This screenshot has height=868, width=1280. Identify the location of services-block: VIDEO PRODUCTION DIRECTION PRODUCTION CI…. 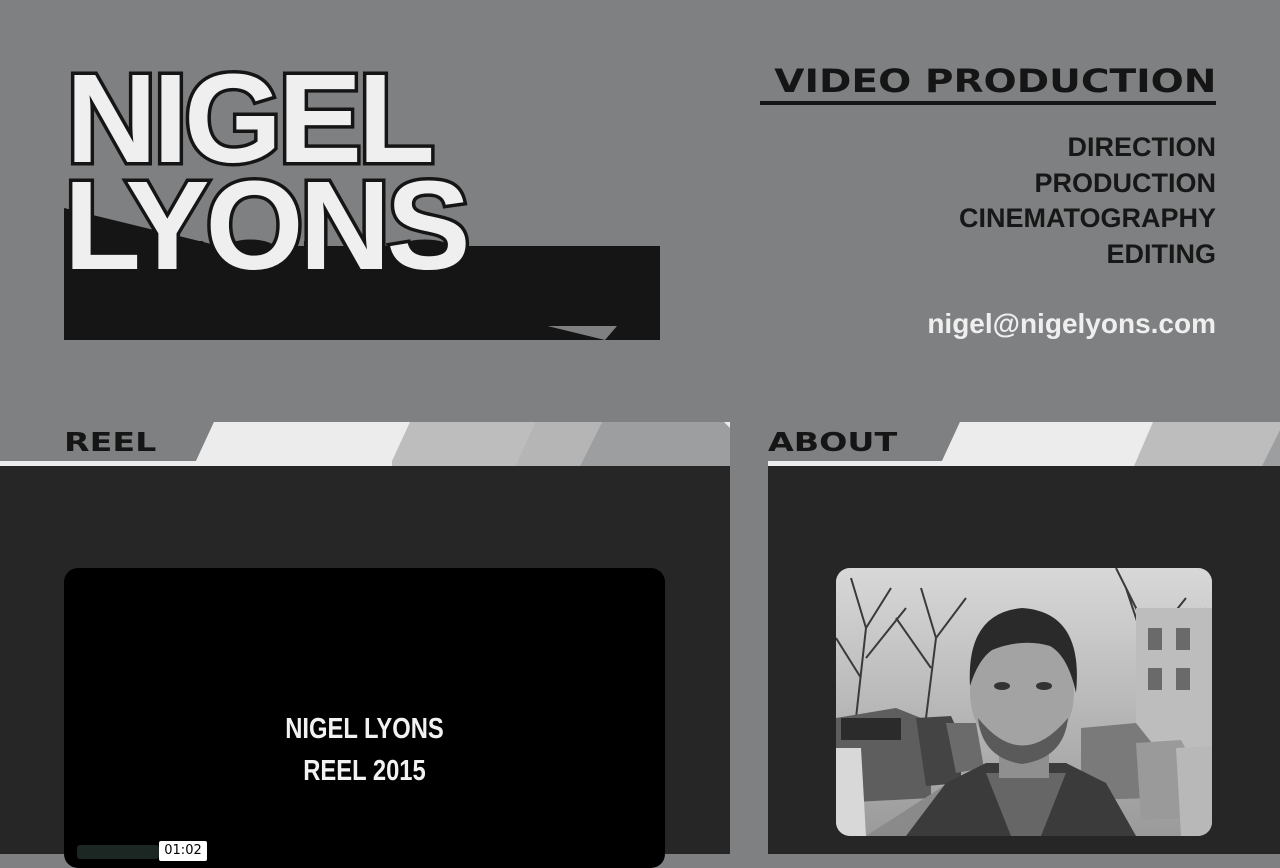
(976, 201).